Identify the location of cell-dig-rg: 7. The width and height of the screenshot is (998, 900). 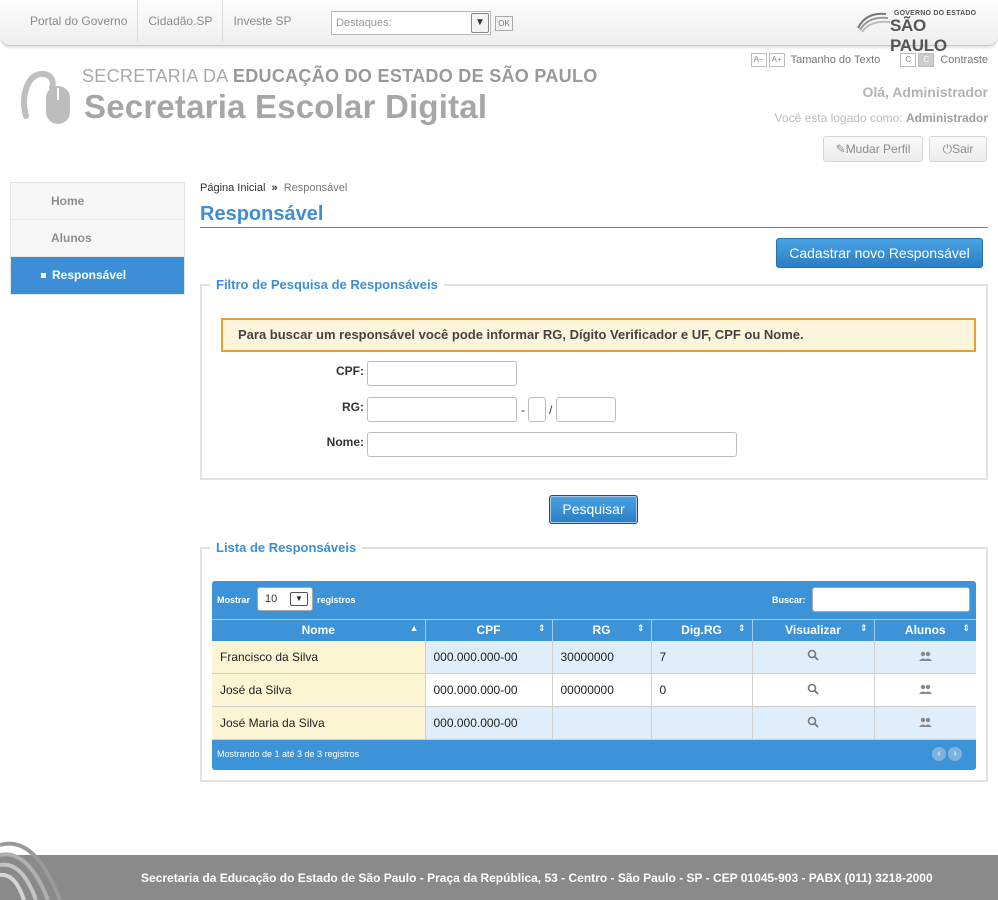
(702, 657).